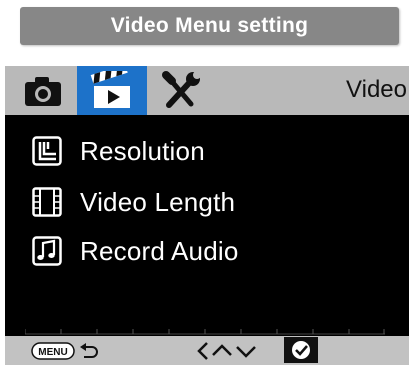  I want to click on menu-item-label: Record Audio, so click(159, 250).